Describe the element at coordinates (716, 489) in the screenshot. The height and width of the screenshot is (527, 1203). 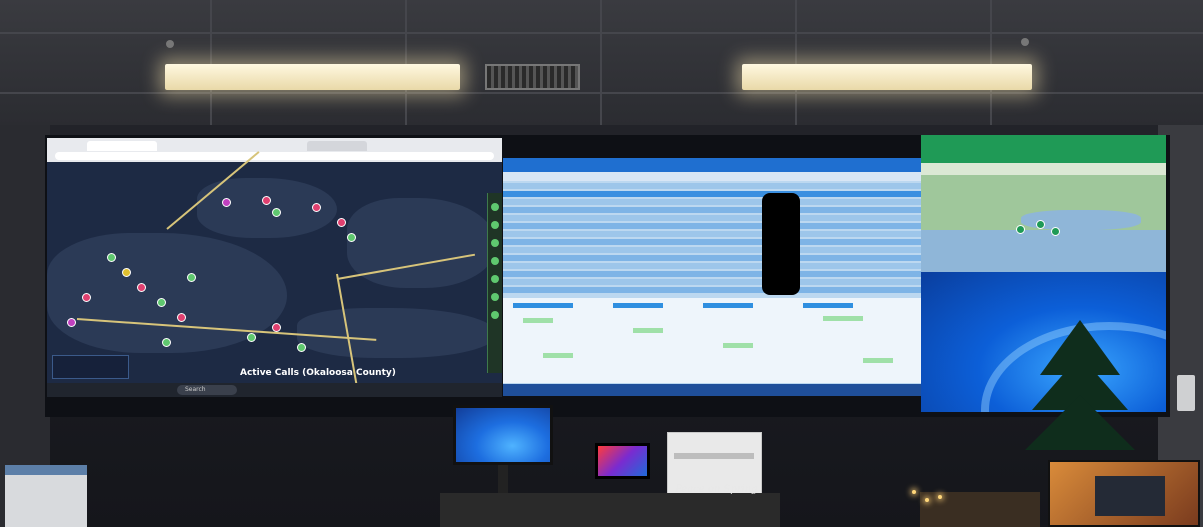
I see `desk-sign: Peace on Spring` at that location.